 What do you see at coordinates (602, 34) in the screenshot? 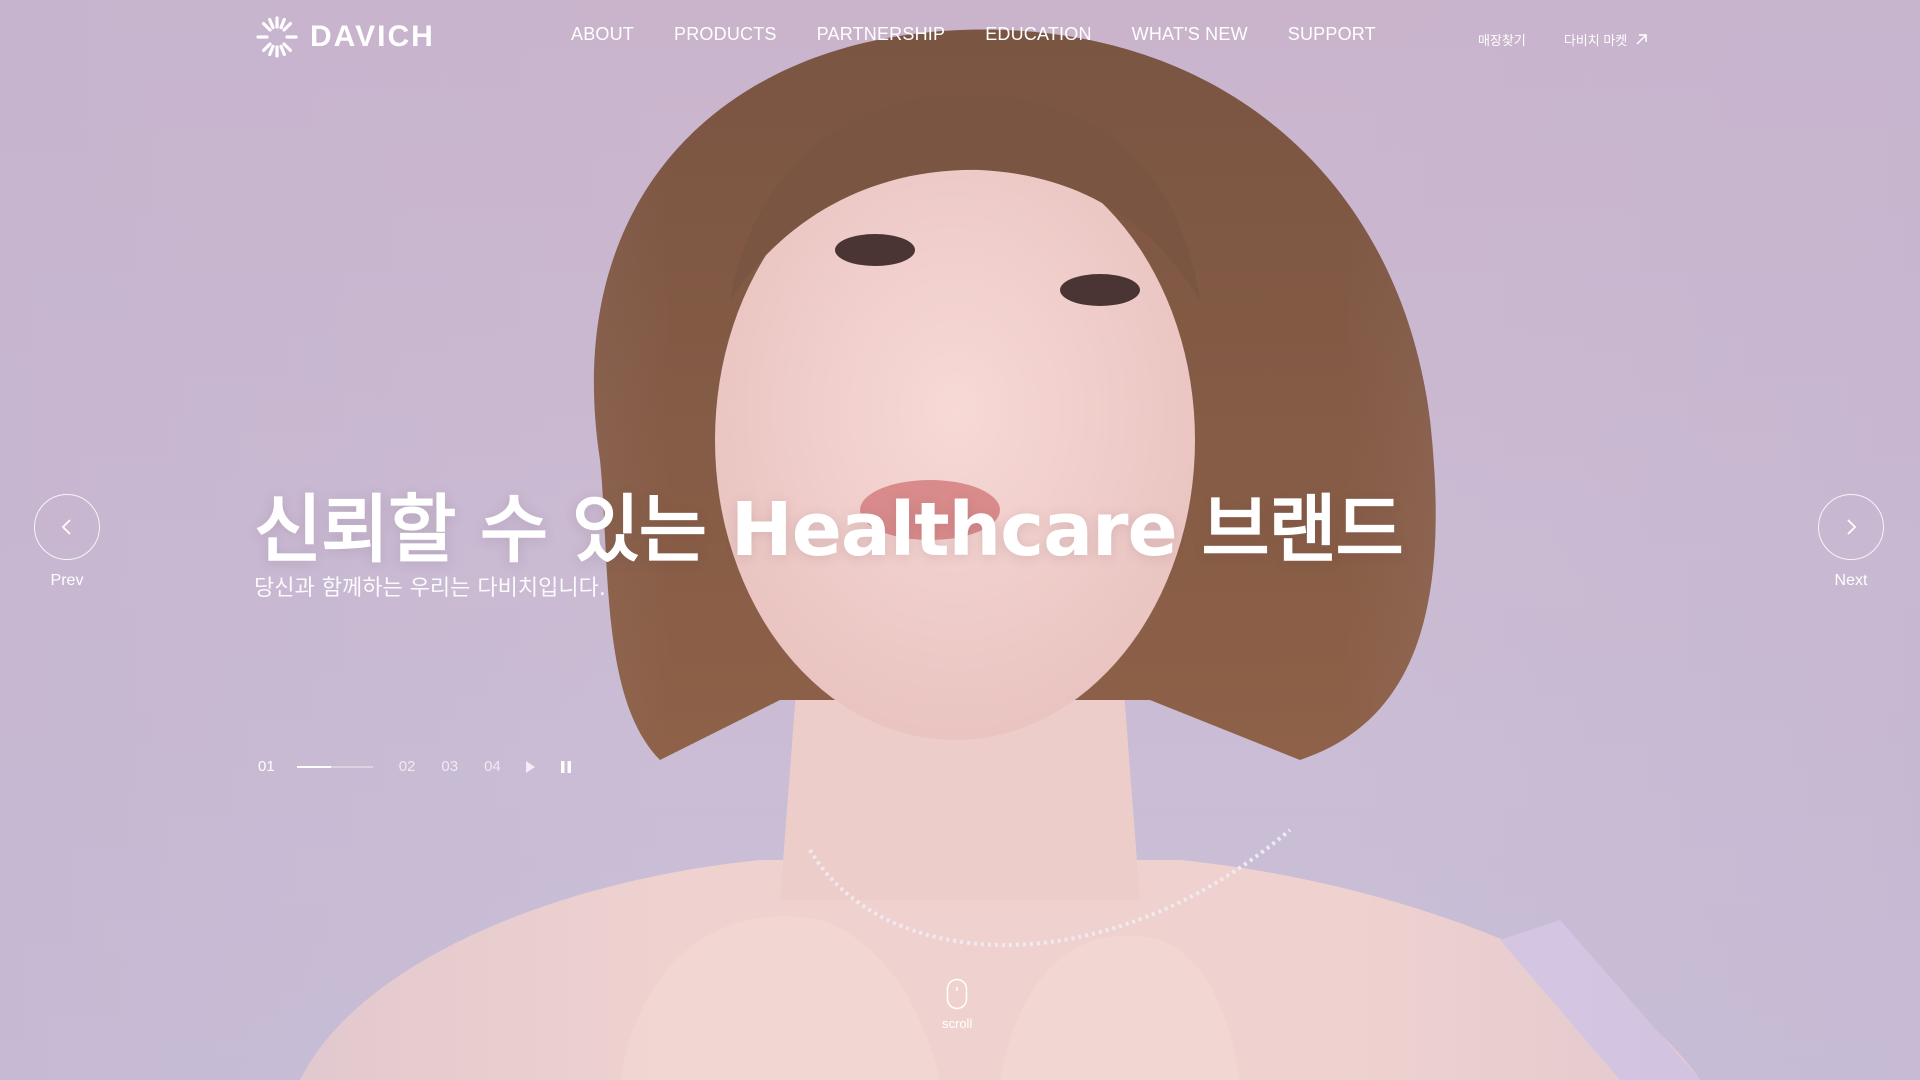
I see `nav-item-about: ABOUT` at bounding box center [602, 34].